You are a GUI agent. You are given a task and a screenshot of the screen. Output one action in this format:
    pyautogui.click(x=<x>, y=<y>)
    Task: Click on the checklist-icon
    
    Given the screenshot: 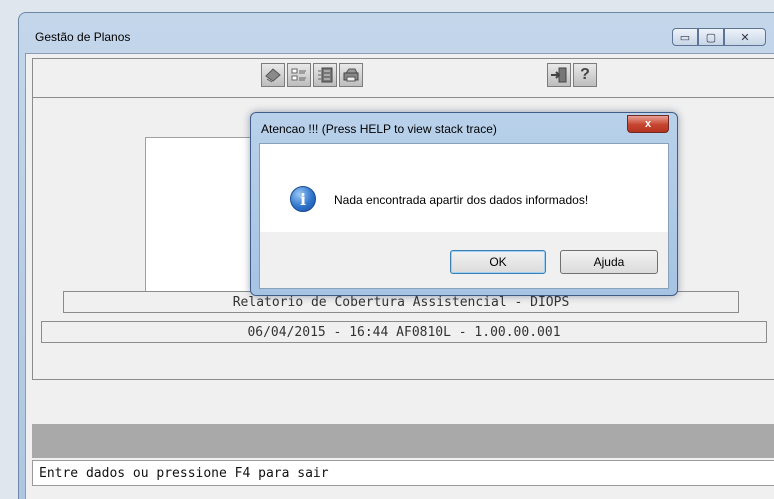 What is the action you would take?
    pyautogui.click(x=299, y=75)
    